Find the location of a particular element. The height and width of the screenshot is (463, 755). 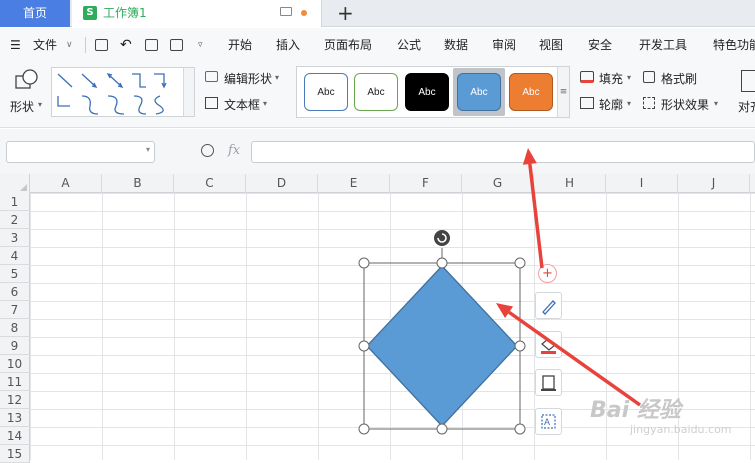

row-header: 11 is located at coordinates (15, 382).